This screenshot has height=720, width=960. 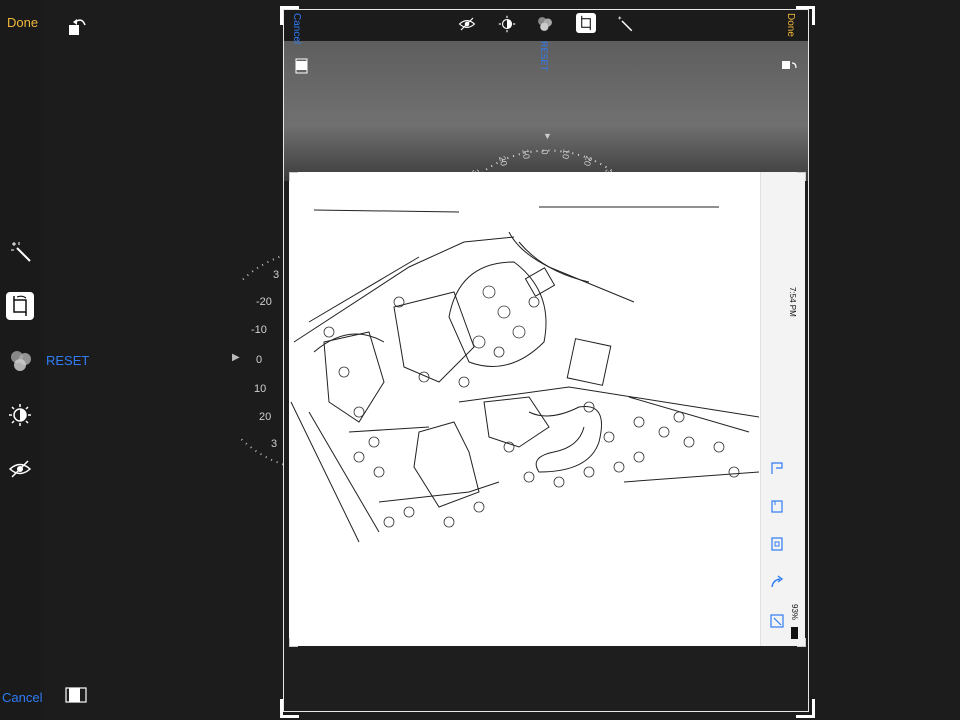 I want to click on light-adjust-icon, so click(x=20, y=415).